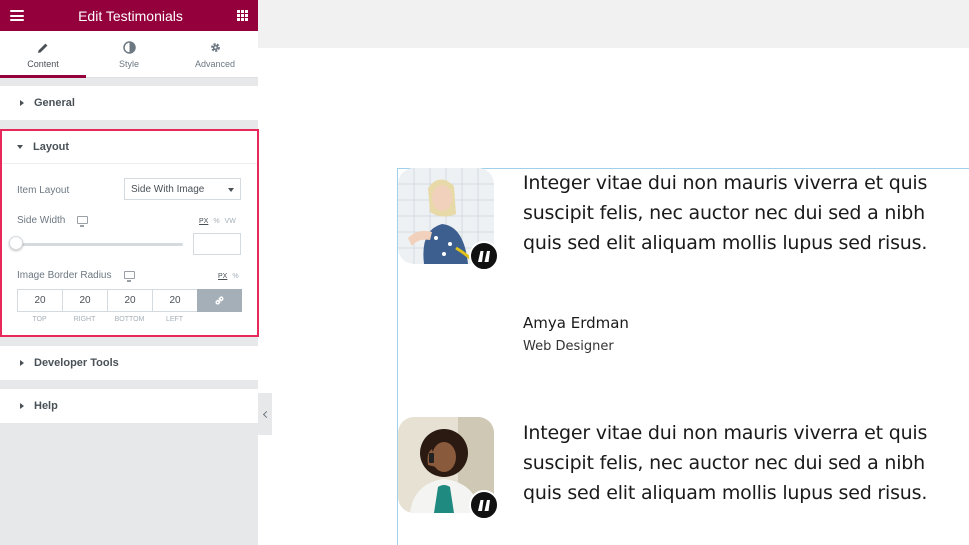 The image size is (969, 545). I want to click on panel-header: Edit Testimonials, so click(129, 15).